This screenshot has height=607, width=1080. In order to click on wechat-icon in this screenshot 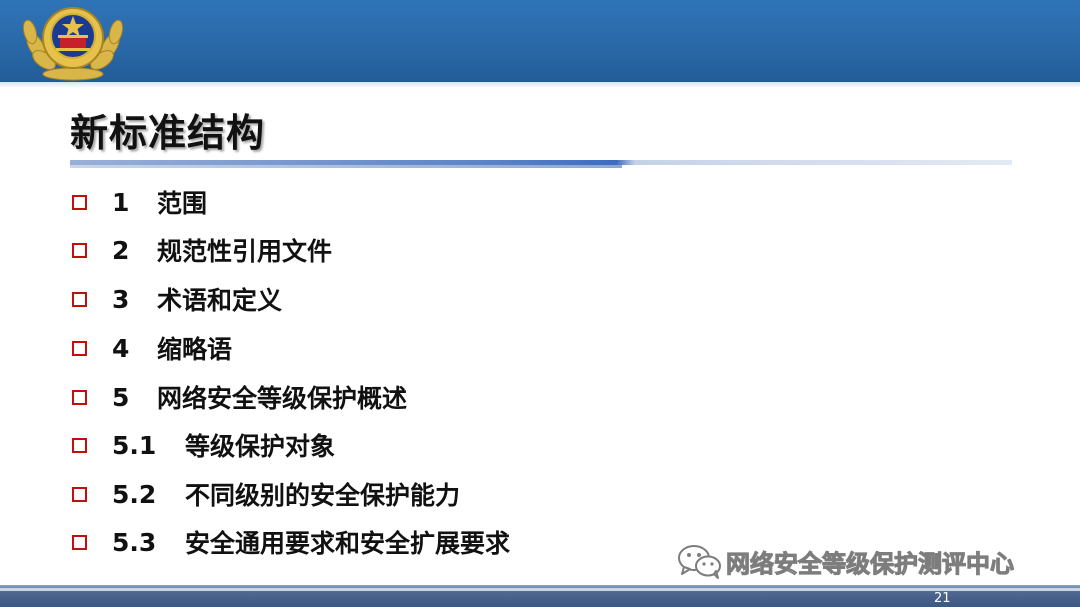, I will do `click(699, 562)`.